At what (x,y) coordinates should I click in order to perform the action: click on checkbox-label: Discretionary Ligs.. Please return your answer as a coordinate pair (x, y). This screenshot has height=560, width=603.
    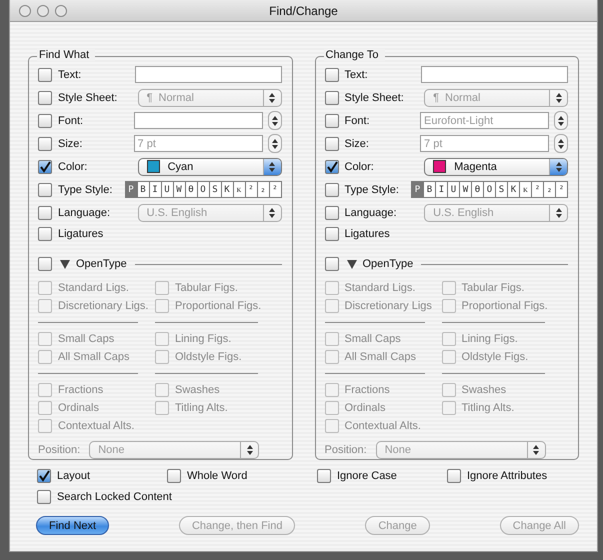
    Looking at the image, I should click on (103, 306).